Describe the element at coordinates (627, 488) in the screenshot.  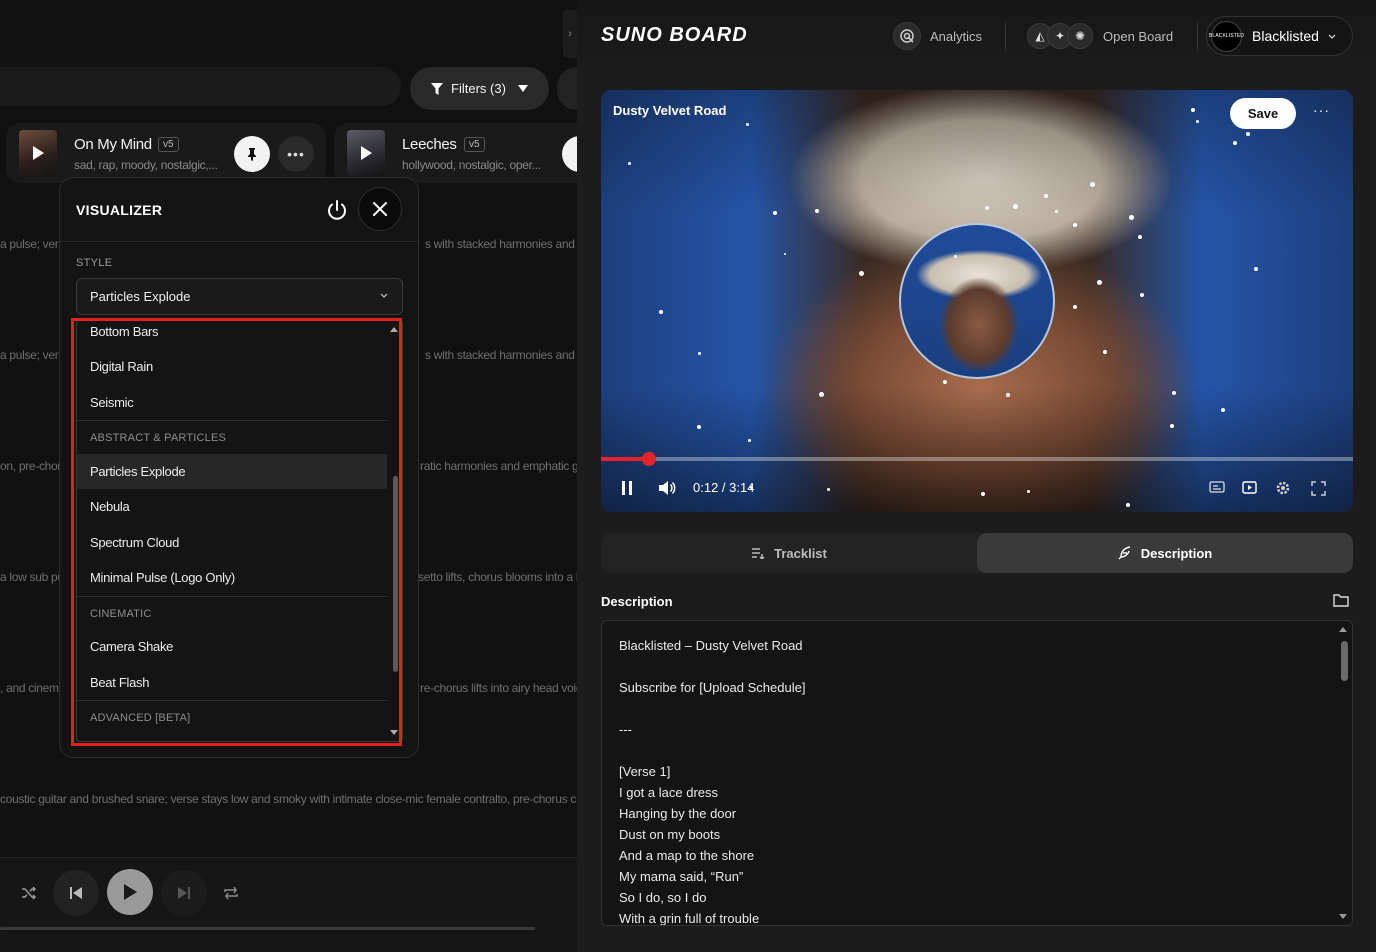
I see `pause-button` at that location.